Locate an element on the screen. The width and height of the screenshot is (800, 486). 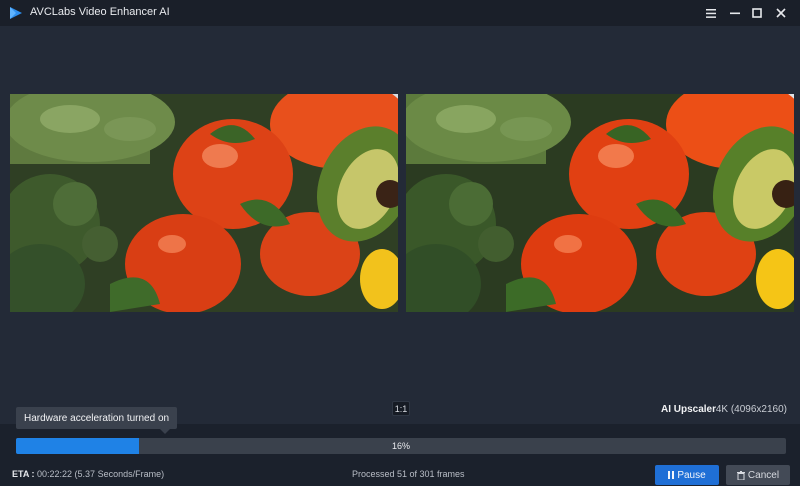
progress-bar: 16% is located at coordinates (401, 446).